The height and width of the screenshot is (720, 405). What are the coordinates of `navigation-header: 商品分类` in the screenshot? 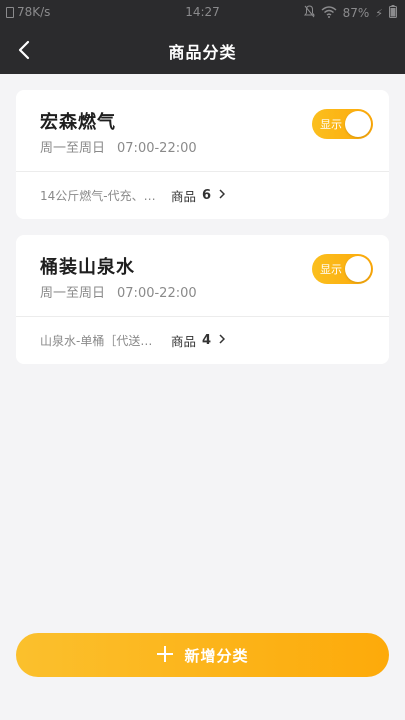 It's located at (202, 50).